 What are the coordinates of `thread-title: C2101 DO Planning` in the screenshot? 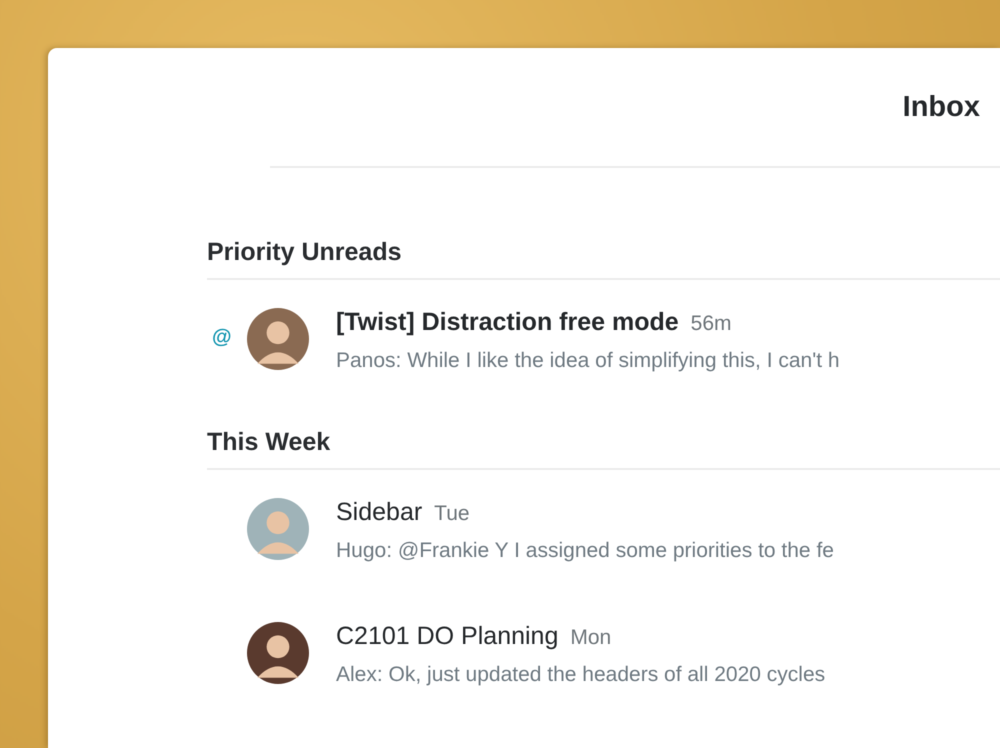 It's located at (447, 636).